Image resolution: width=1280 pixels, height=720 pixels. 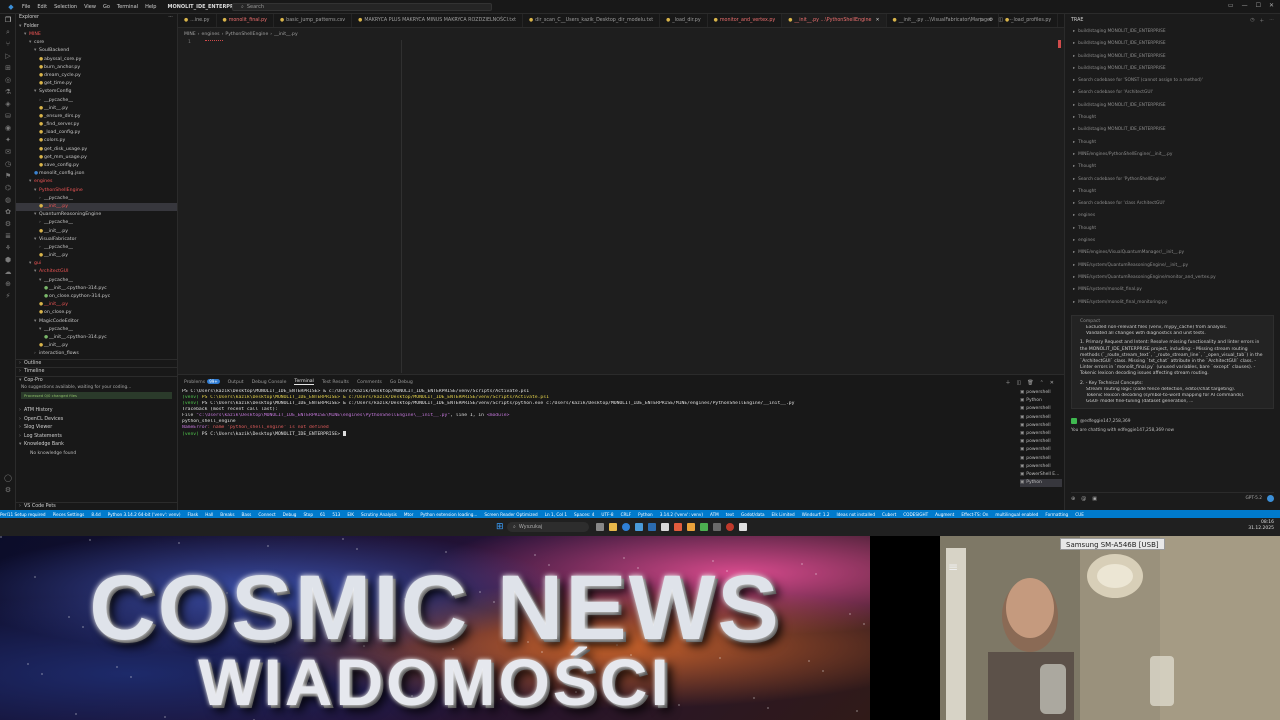 I want to click on plugin-icon: ⊕, so click(x=8, y=284).